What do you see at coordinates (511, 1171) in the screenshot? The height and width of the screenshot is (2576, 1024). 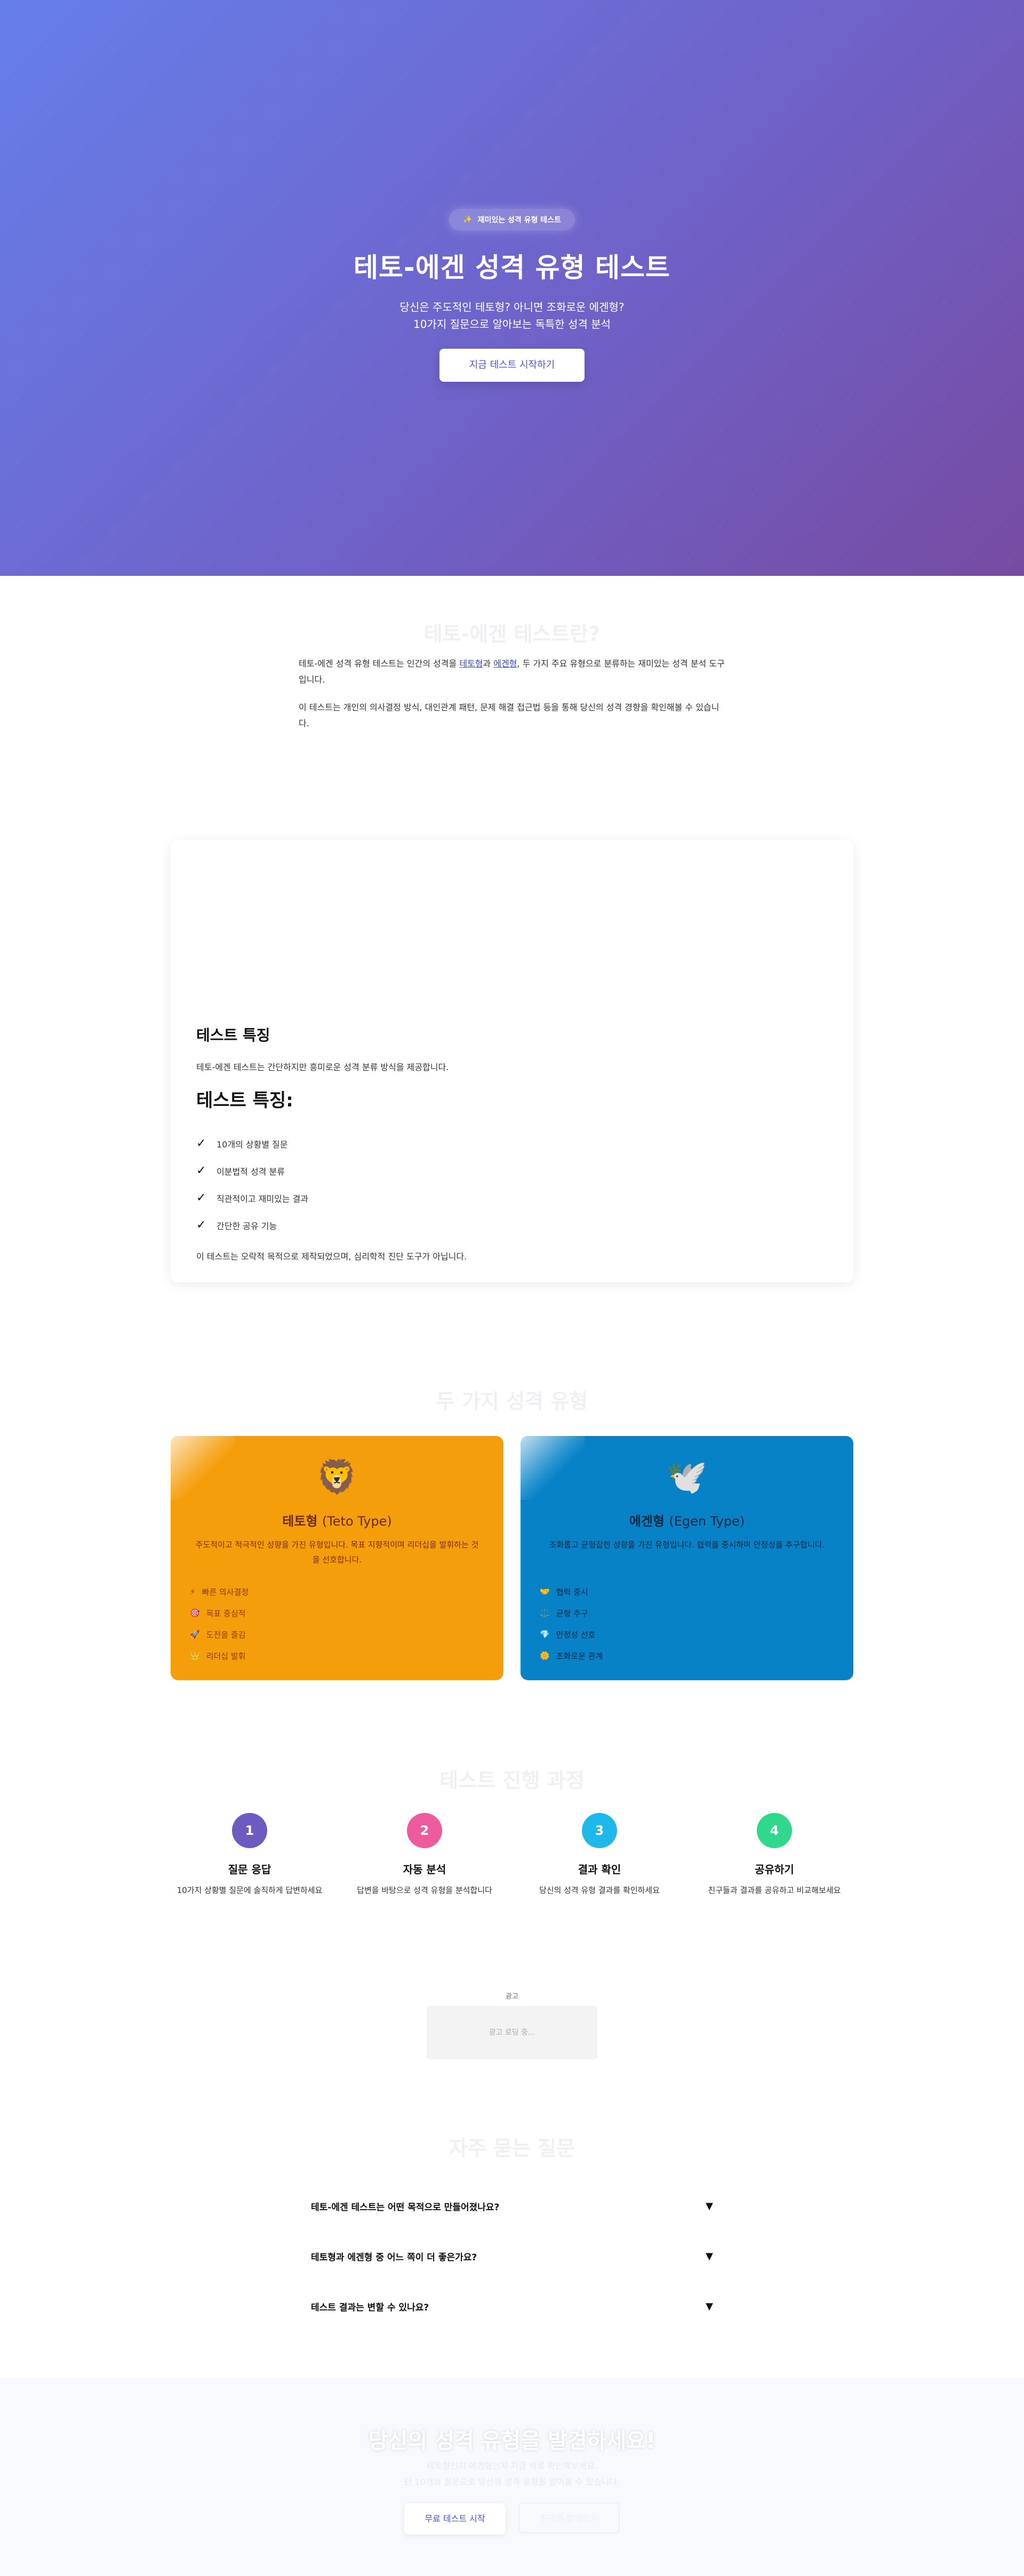 I see `list-item: ✓ 이분법적 성격 분류` at bounding box center [511, 1171].